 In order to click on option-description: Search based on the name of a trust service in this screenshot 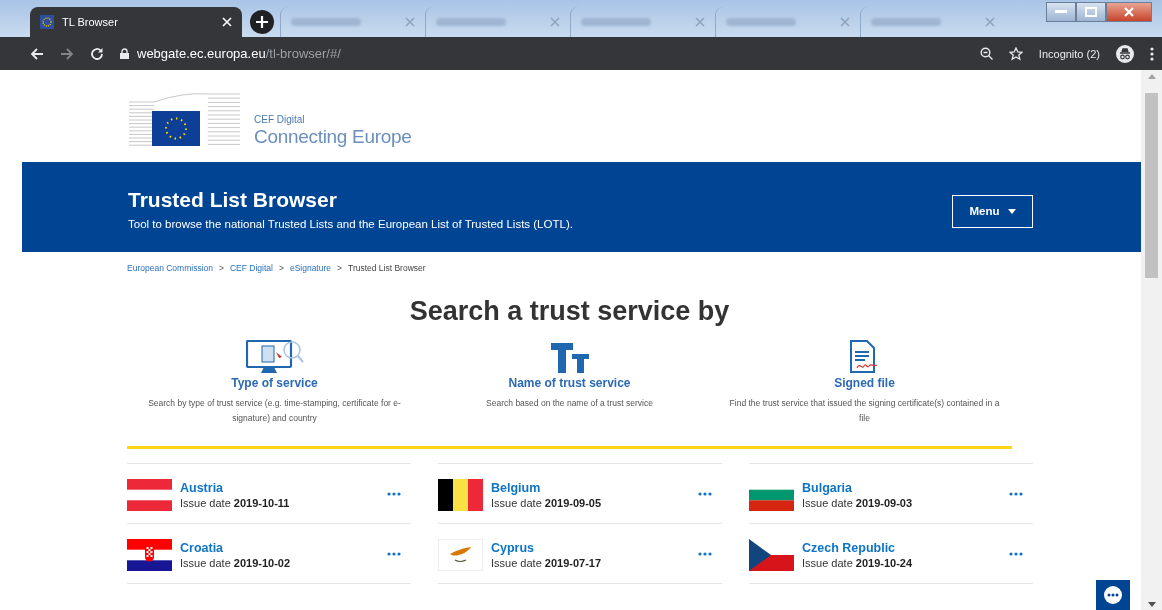, I will do `click(569, 403)`.